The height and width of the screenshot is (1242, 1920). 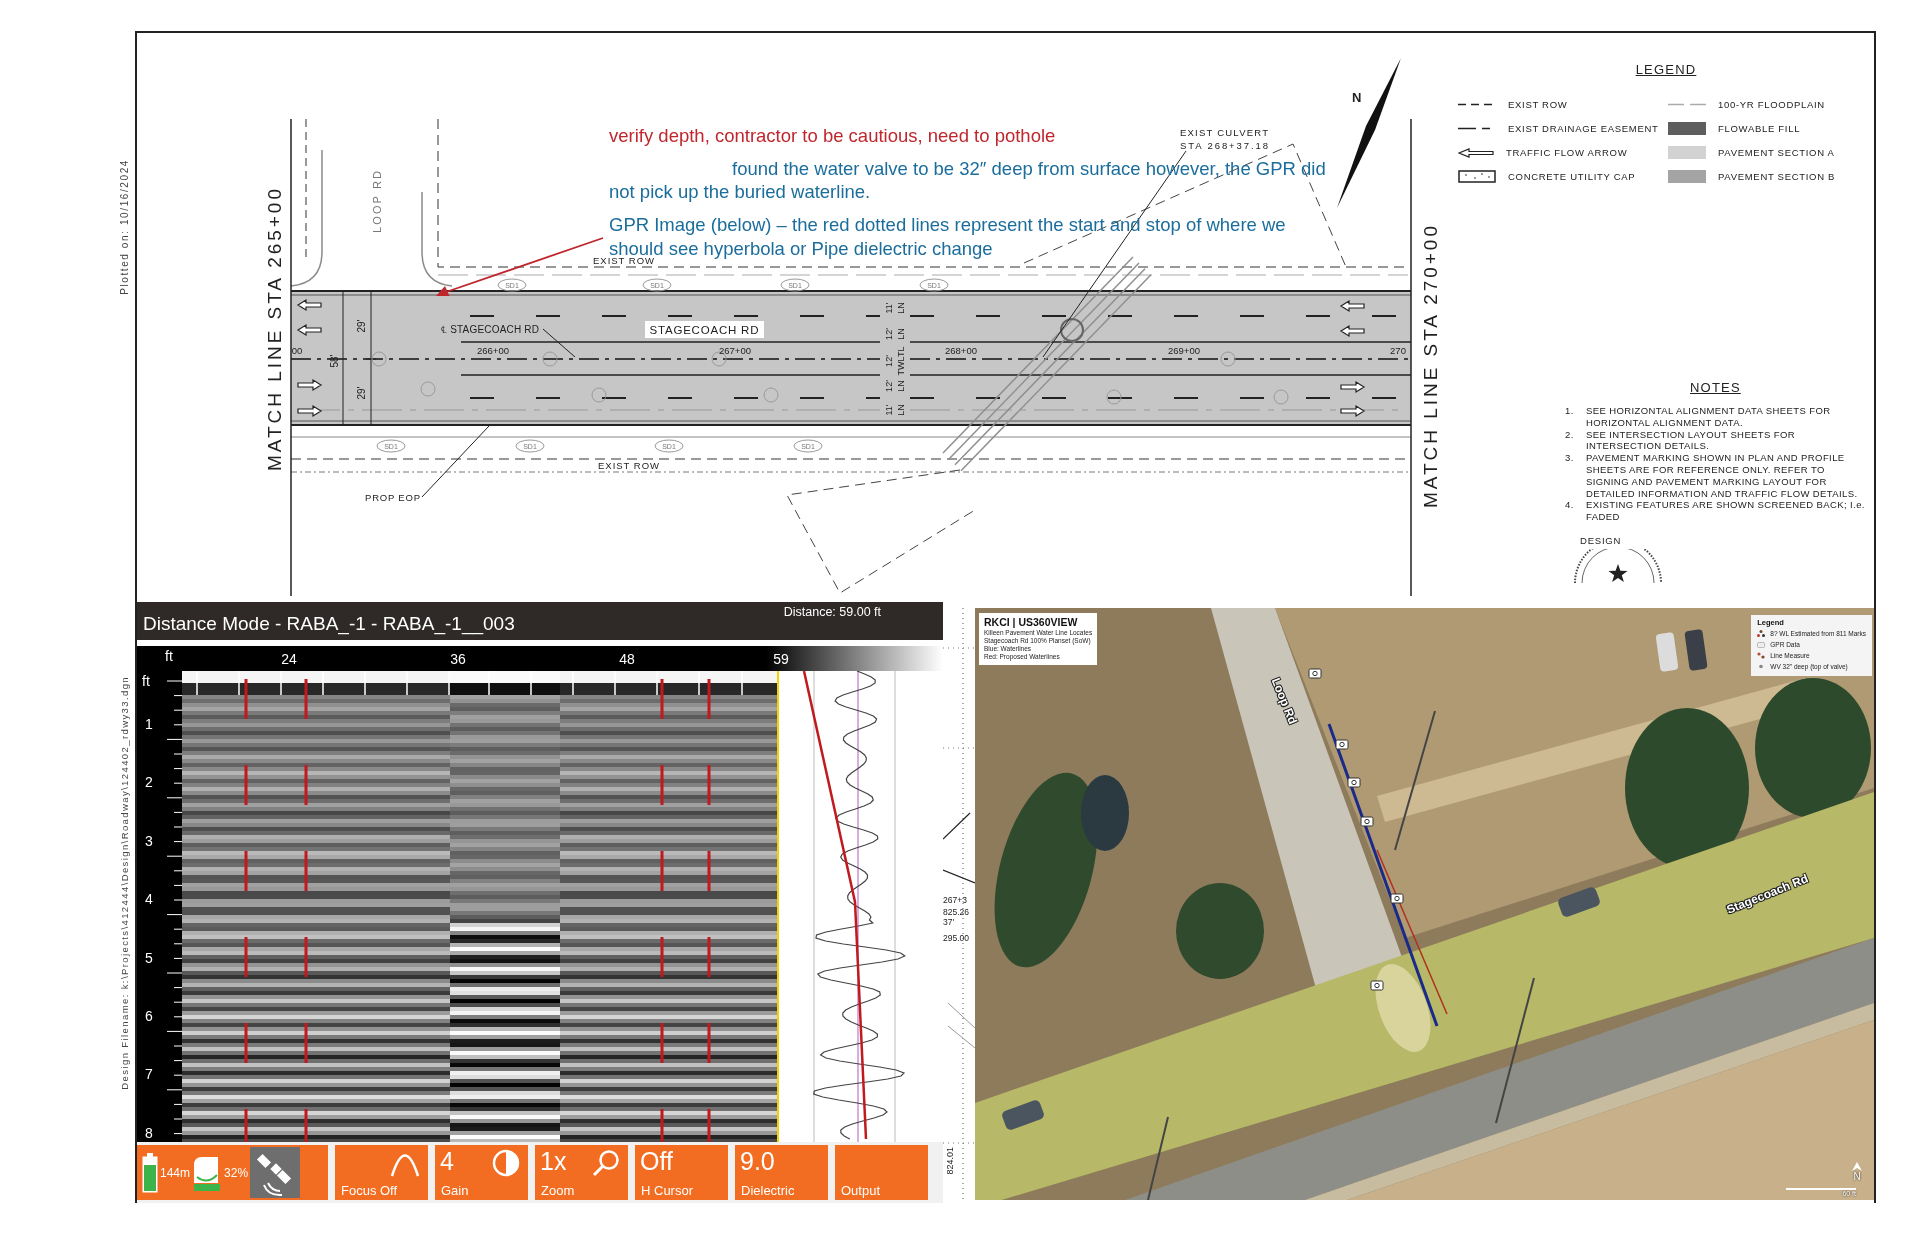 What do you see at coordinates (1726, 511) in the screenshot?
I see `note-text: EXISTING FEATURES ARE SHOWN SCREENED BACK; I.e. FADED` at bounding box center [1726, 511].